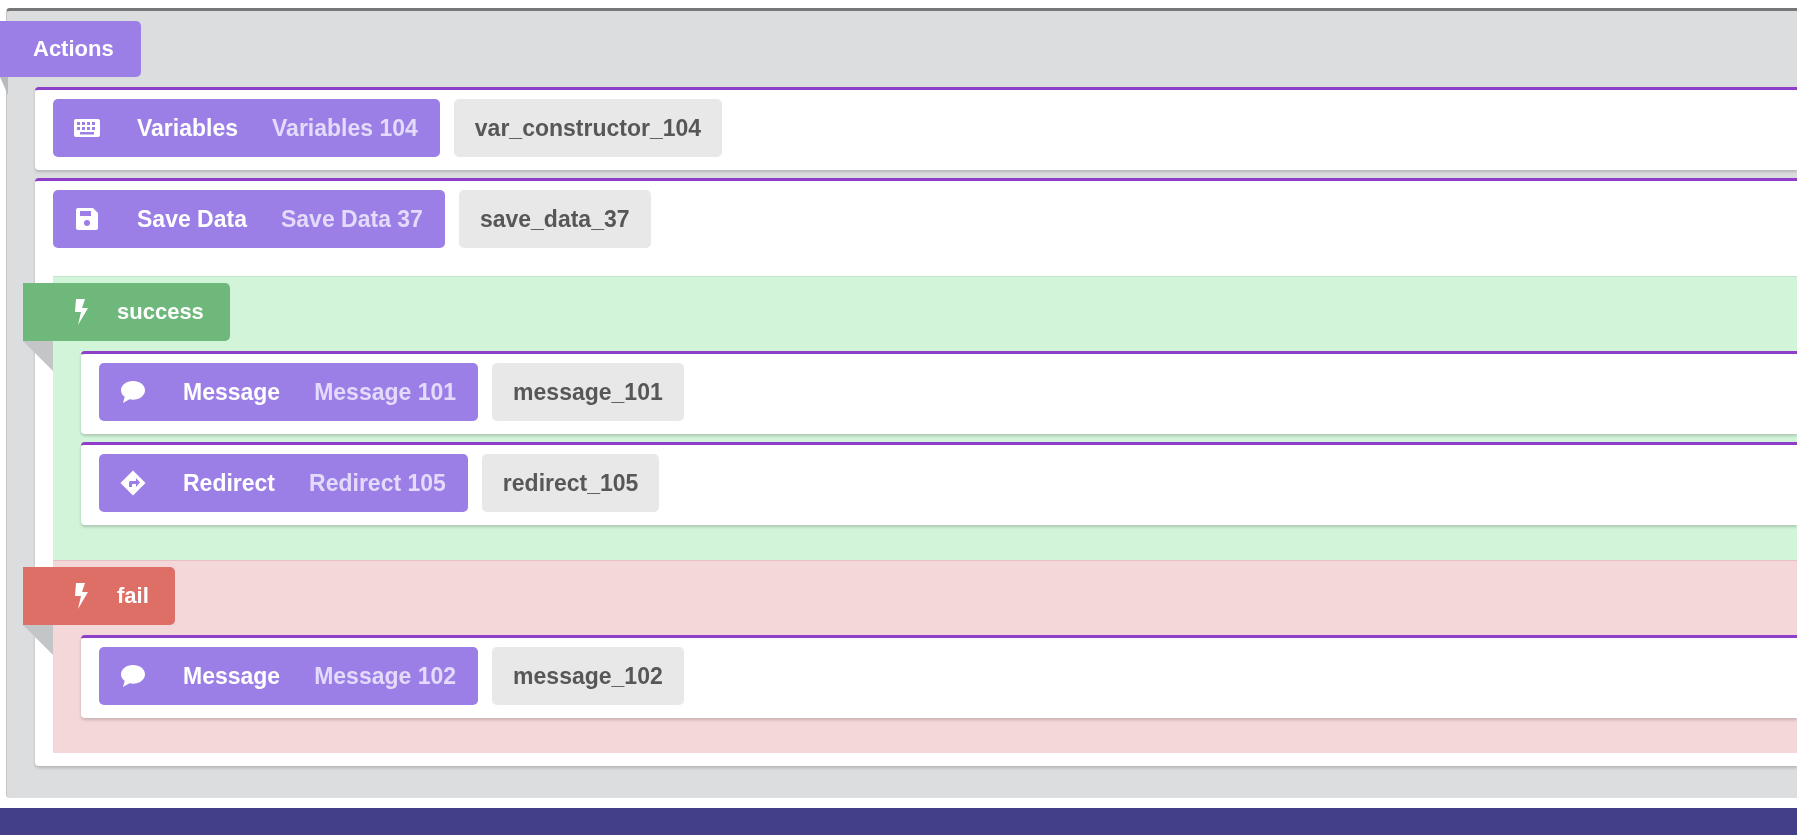 Image resolution: width=1797 pixels, height=835 pixels. I want to click on branch-tag: fail, so click(99, 596).